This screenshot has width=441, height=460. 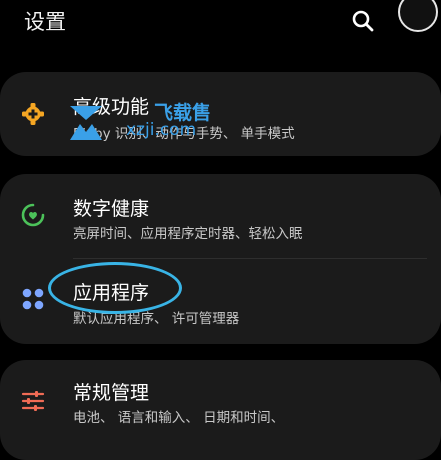 I want to click on sliders-icon, so click(x=33, y=401).